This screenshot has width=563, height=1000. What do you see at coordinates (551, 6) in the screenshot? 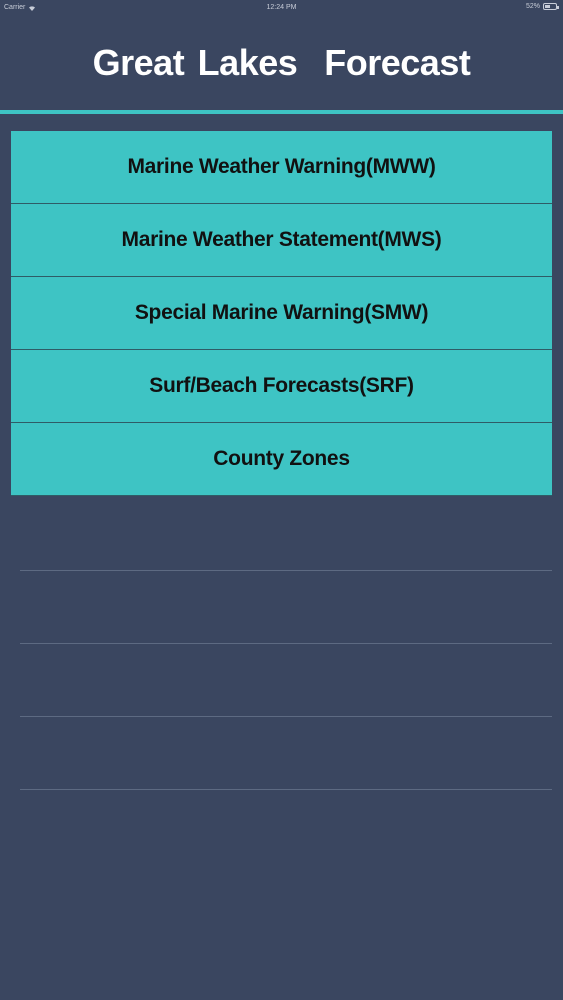
I see `battery-icon` at bounding box center [551, 6].